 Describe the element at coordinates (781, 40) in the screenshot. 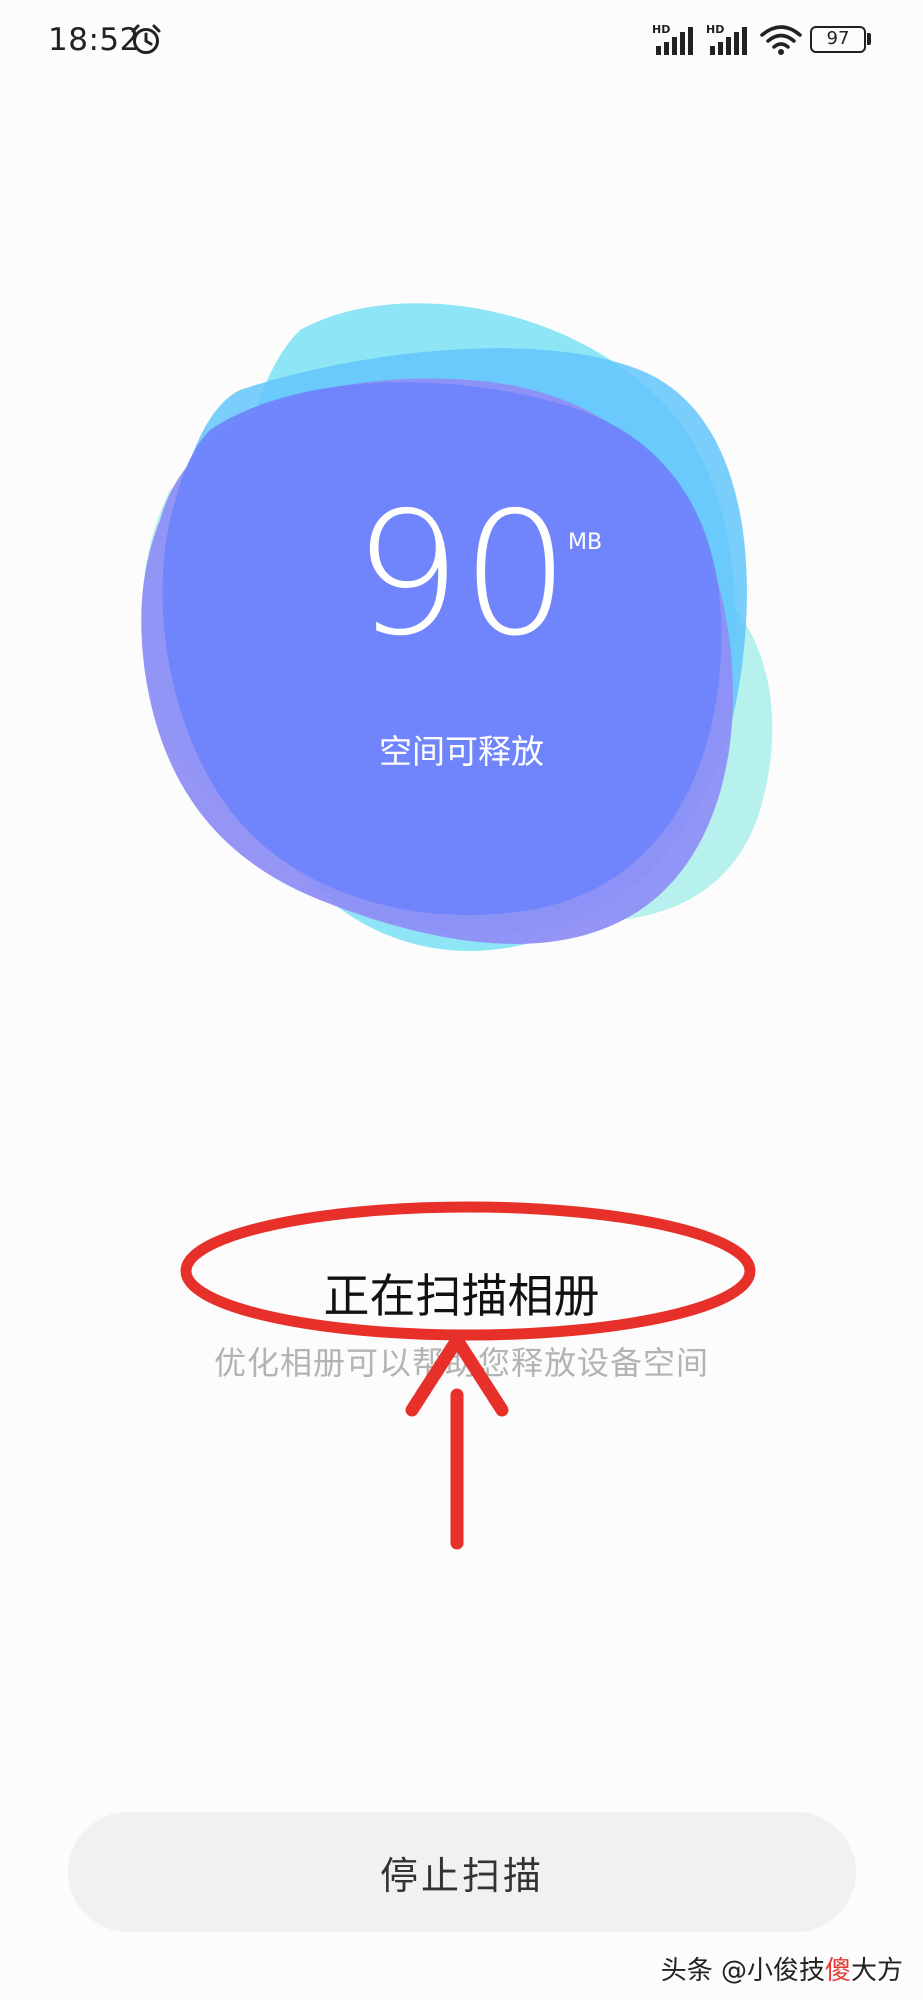

I see `wifi-icon` at that location.